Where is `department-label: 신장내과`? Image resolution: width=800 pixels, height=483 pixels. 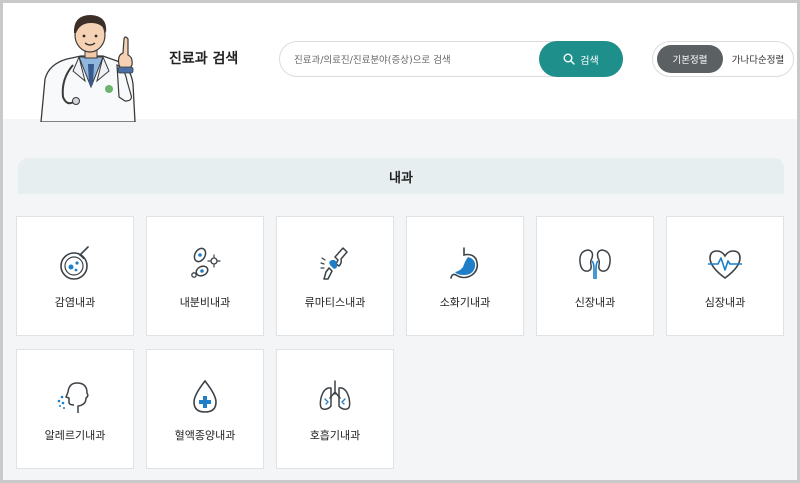 department-label: 신장내과 is located at coordinates (595, 302).